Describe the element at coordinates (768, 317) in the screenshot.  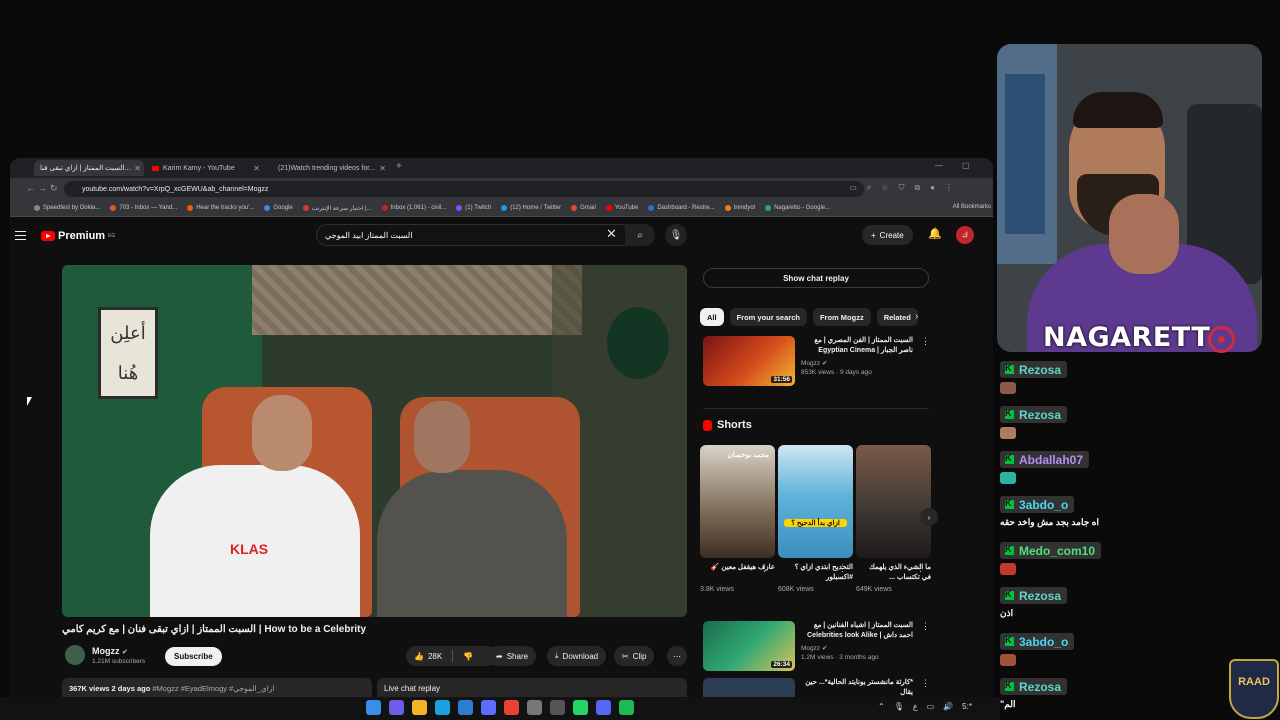
I see `chip-from-search: From your search` at that location.